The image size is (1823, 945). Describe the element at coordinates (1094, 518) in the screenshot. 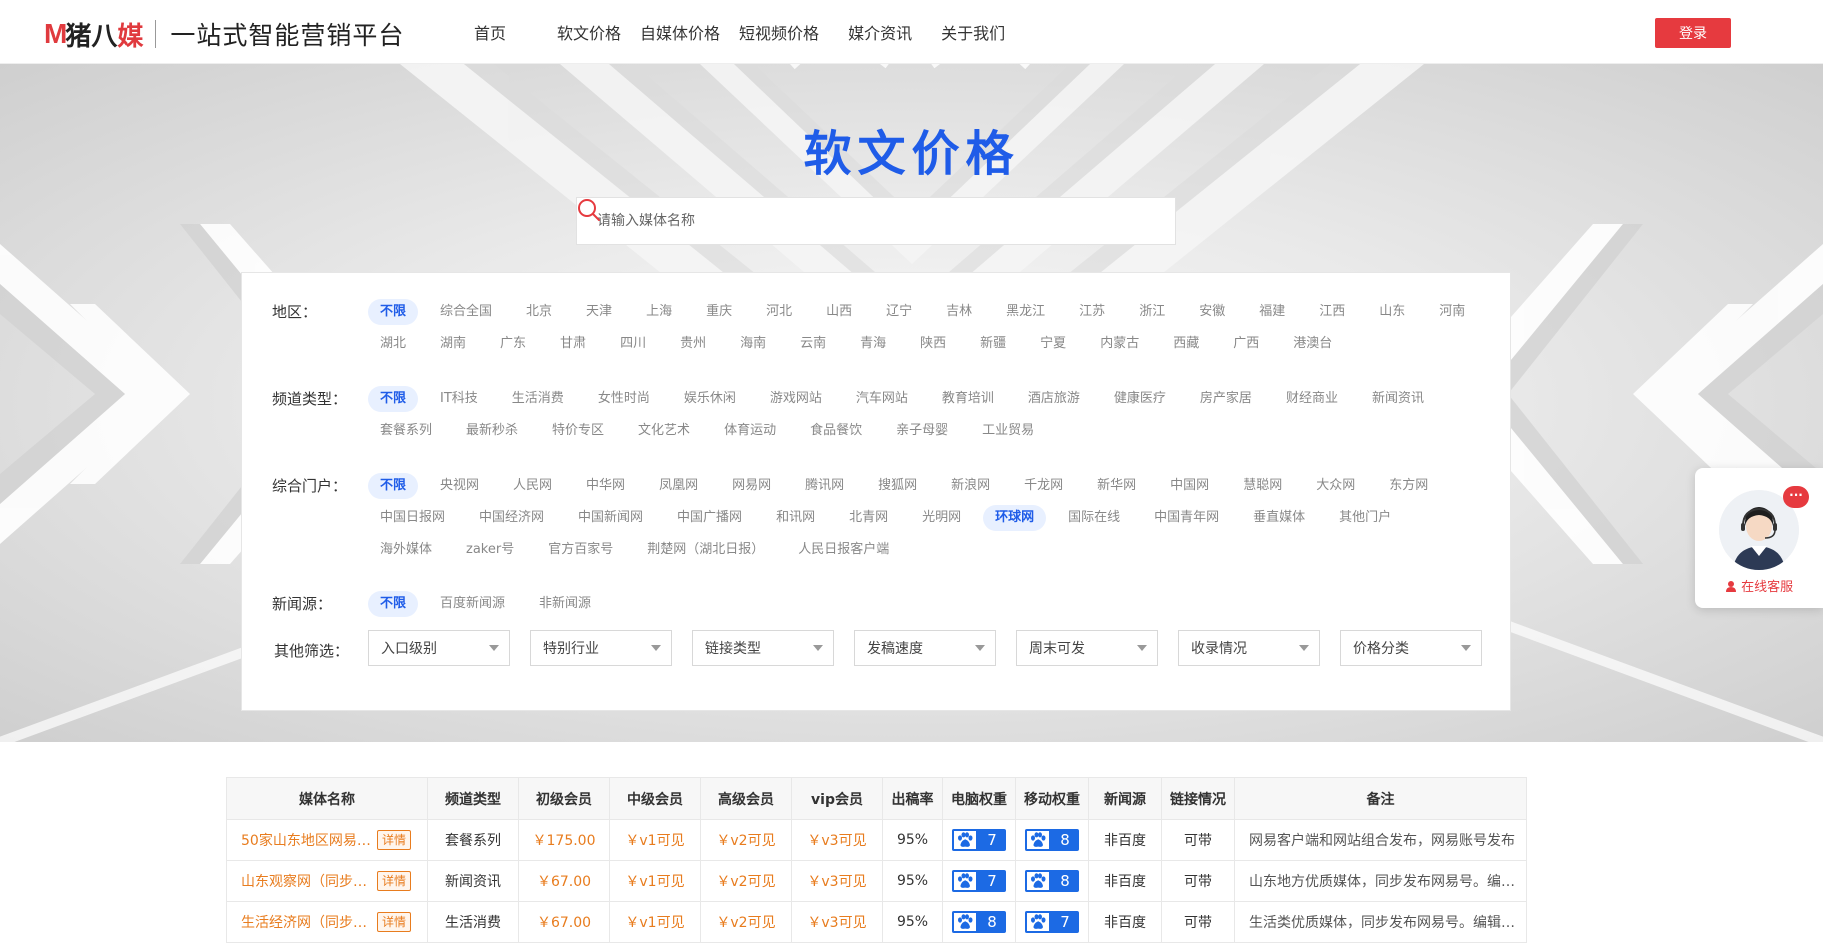

I see `portal-tag: 国际在线` at that location.